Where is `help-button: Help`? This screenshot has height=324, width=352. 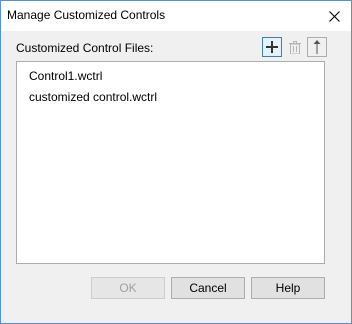 help-button: Help is located at coordinates (288, 288).